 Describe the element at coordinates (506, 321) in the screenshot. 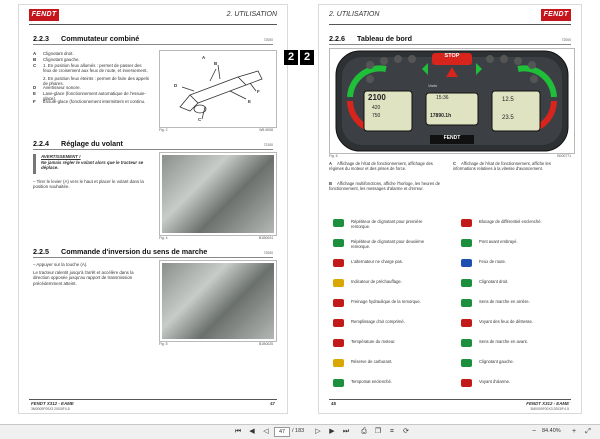

I see `indicator-description: Voyant des feux de détresse.` at that location.